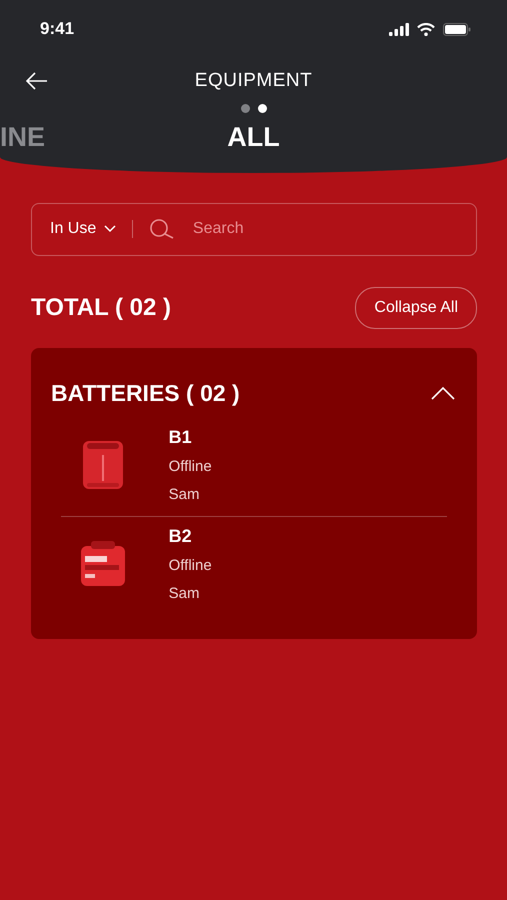 The image size is (507, 900). What do you see at coordinates (399, 29) in the screenshot?
I see `signal-icon` at bounding box center [399, 29].